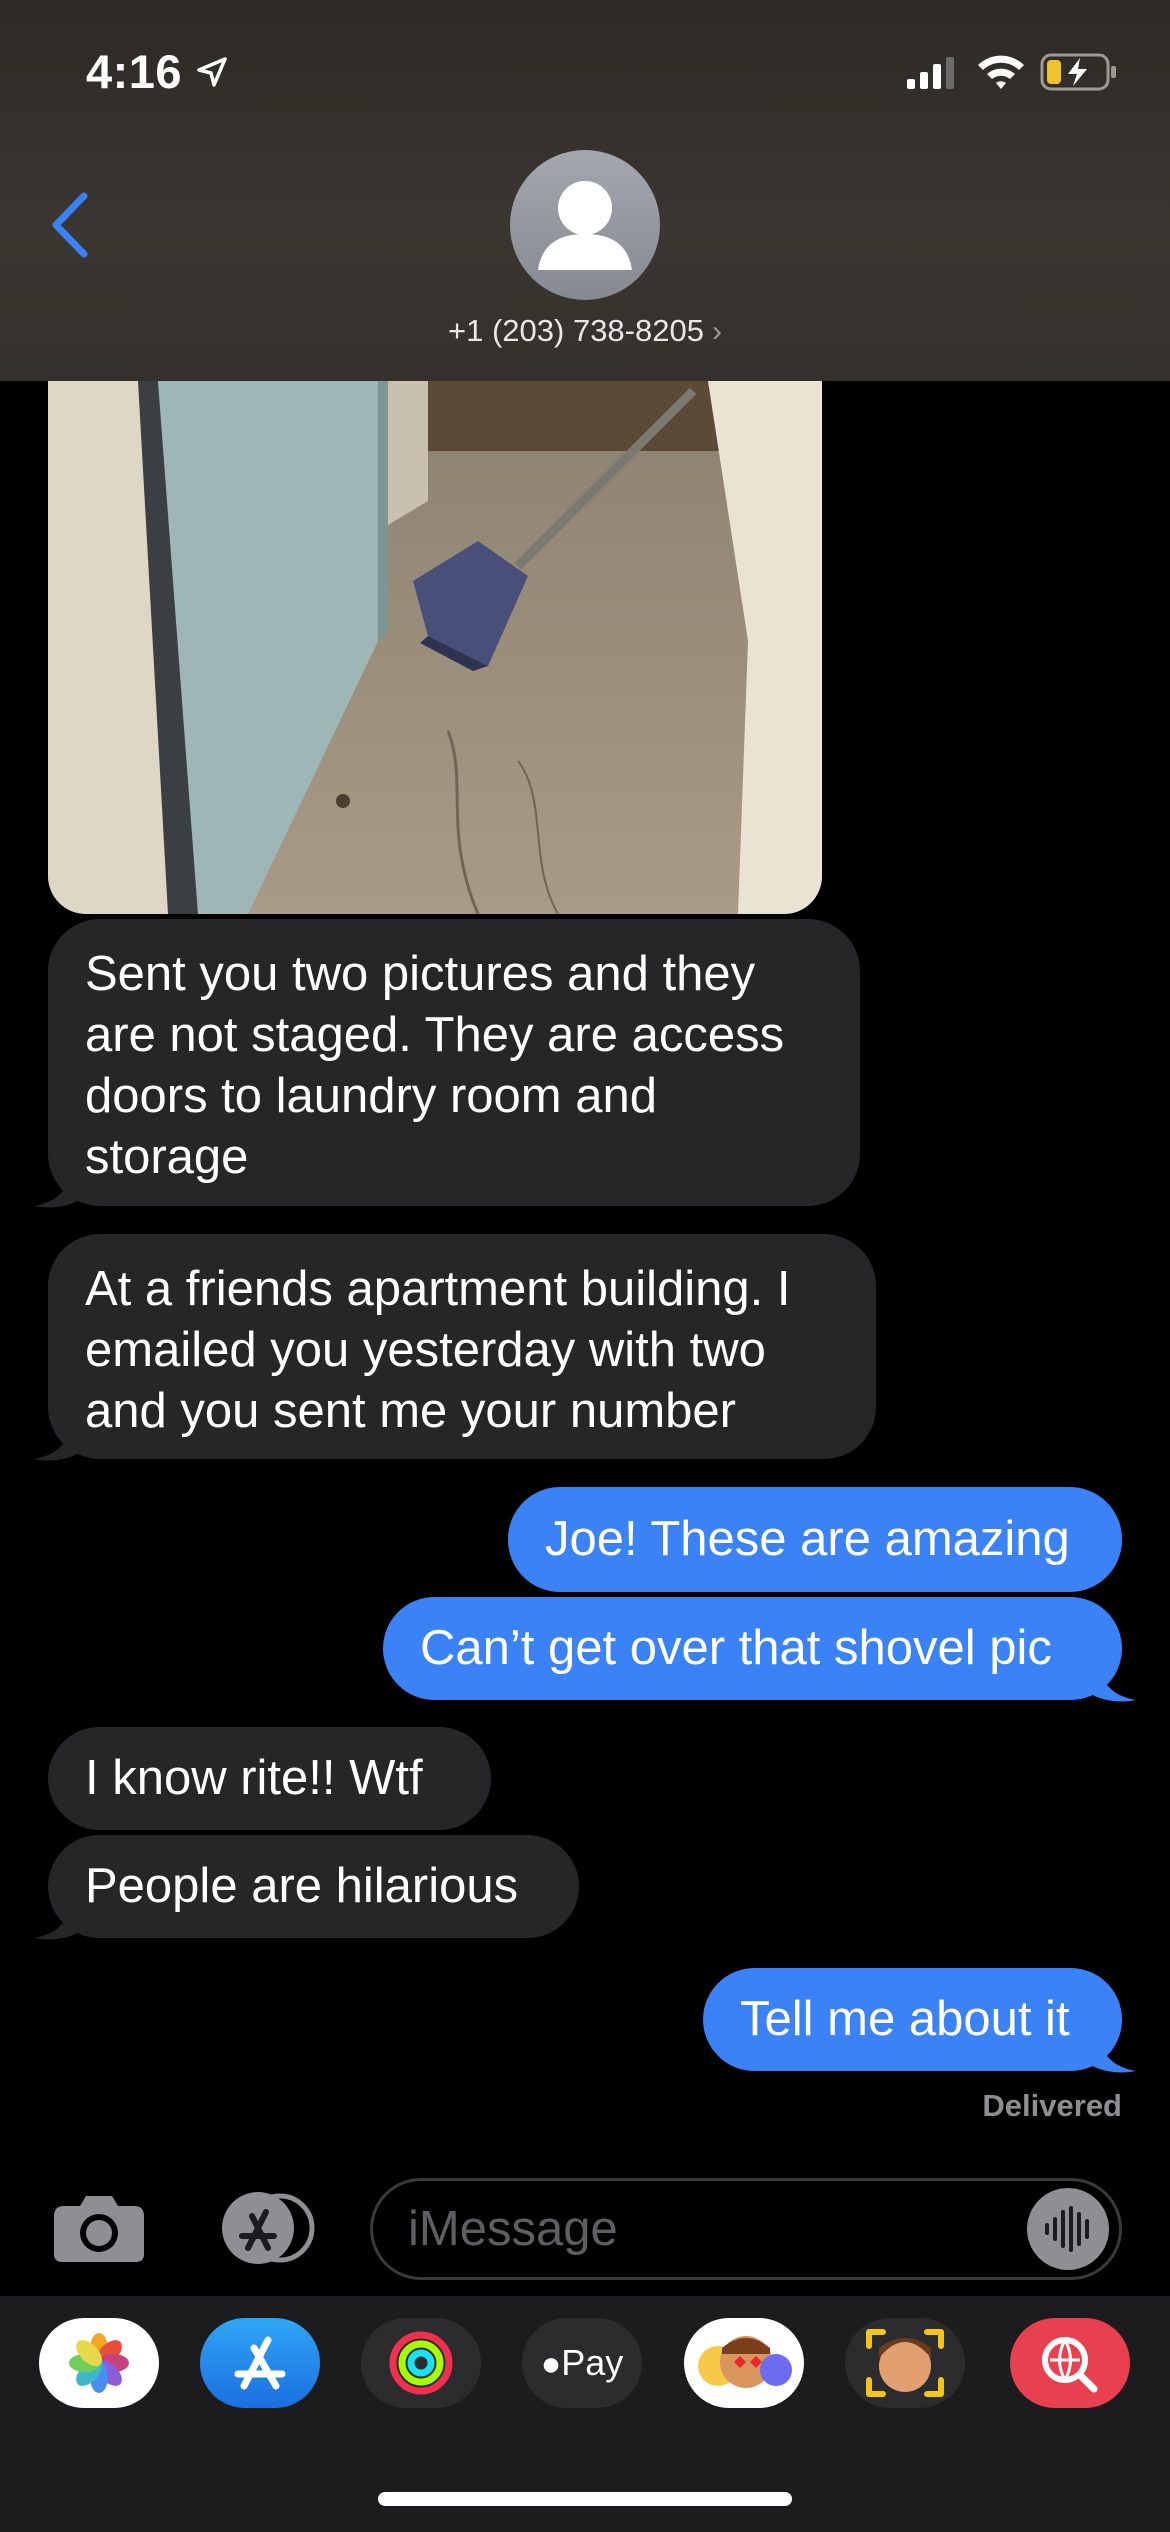 This screenshot has width=1170, height=2532. Describe the element at coordinates (1001, 72) in the screenshot. I see `wifi-icon` at that location.